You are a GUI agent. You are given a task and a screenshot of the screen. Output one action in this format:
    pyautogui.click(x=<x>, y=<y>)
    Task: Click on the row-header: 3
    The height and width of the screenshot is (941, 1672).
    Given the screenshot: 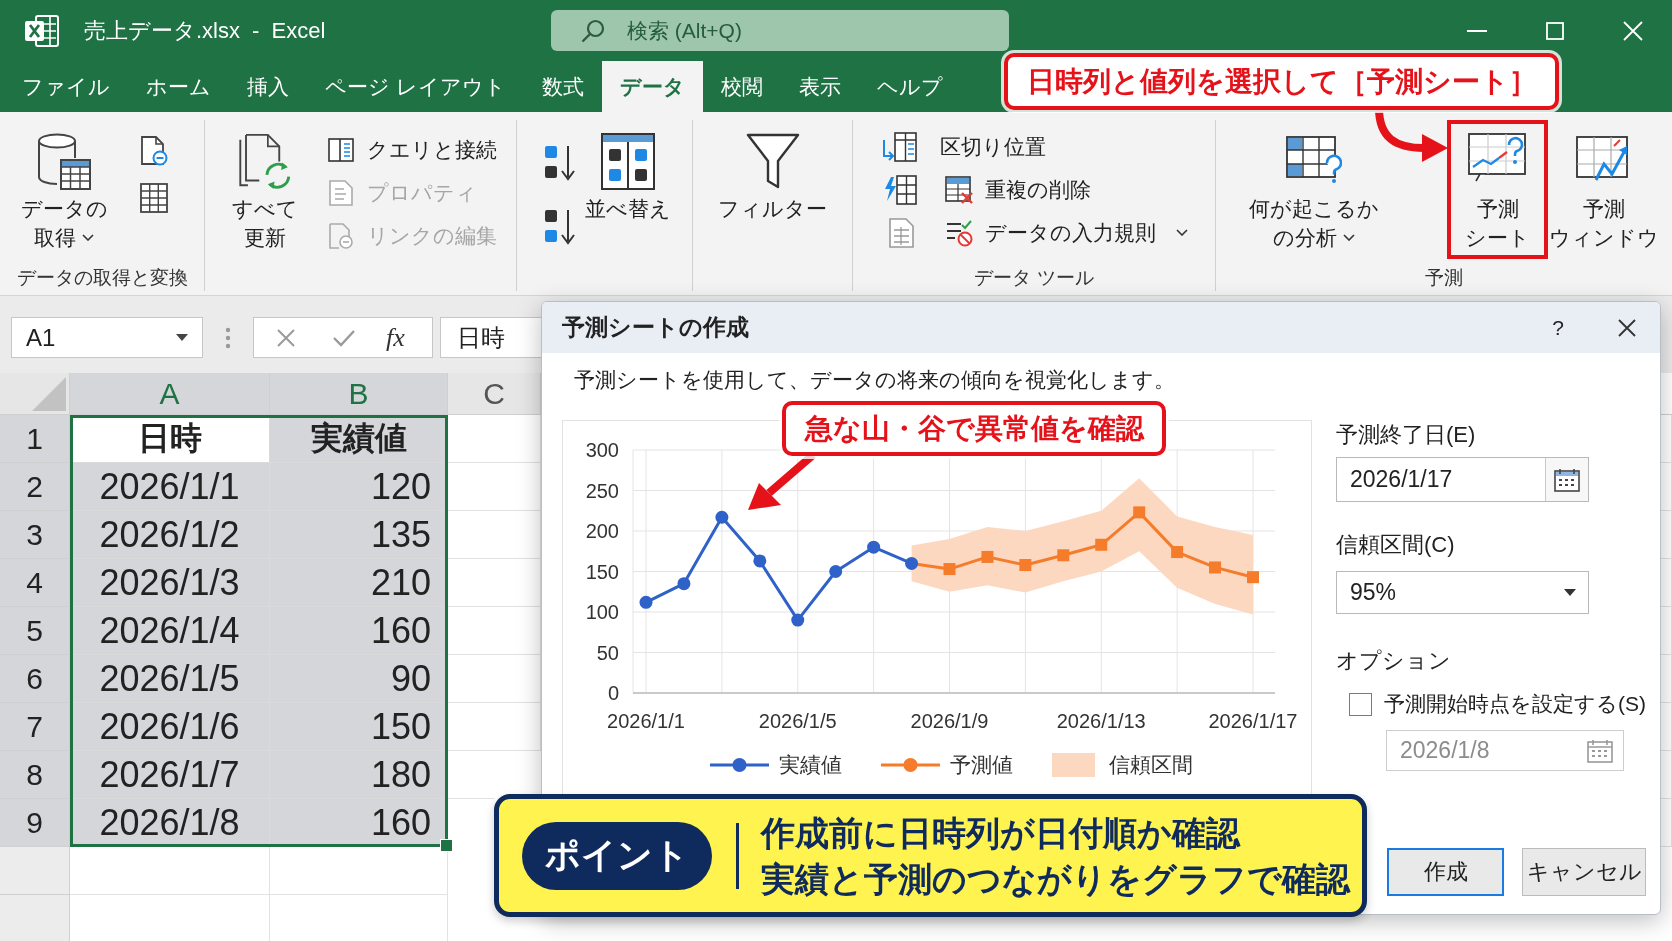 What is the action you would take?
    pyautogui.click(x=35, y=535)
    